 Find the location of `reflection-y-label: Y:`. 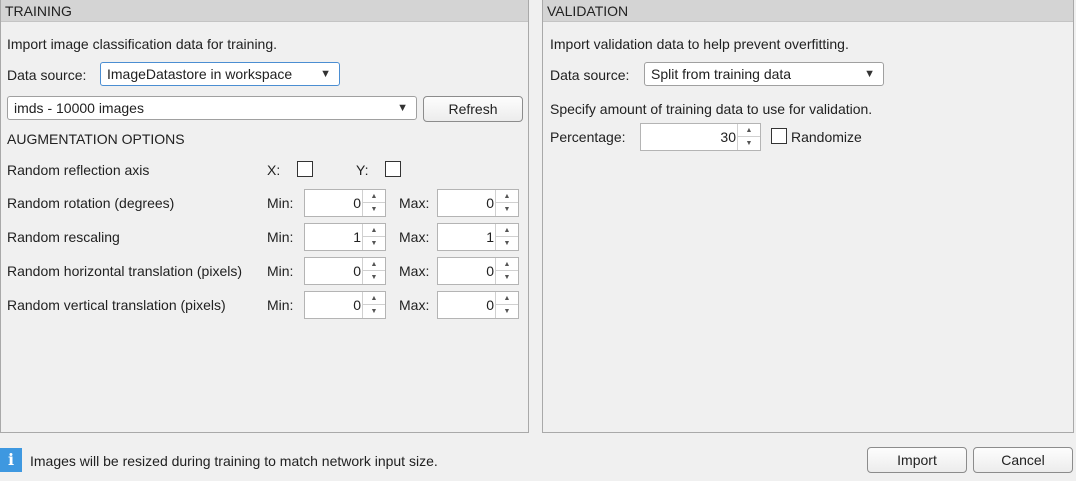

reflection-y-label: Y: is located at coordinates (362, 170).